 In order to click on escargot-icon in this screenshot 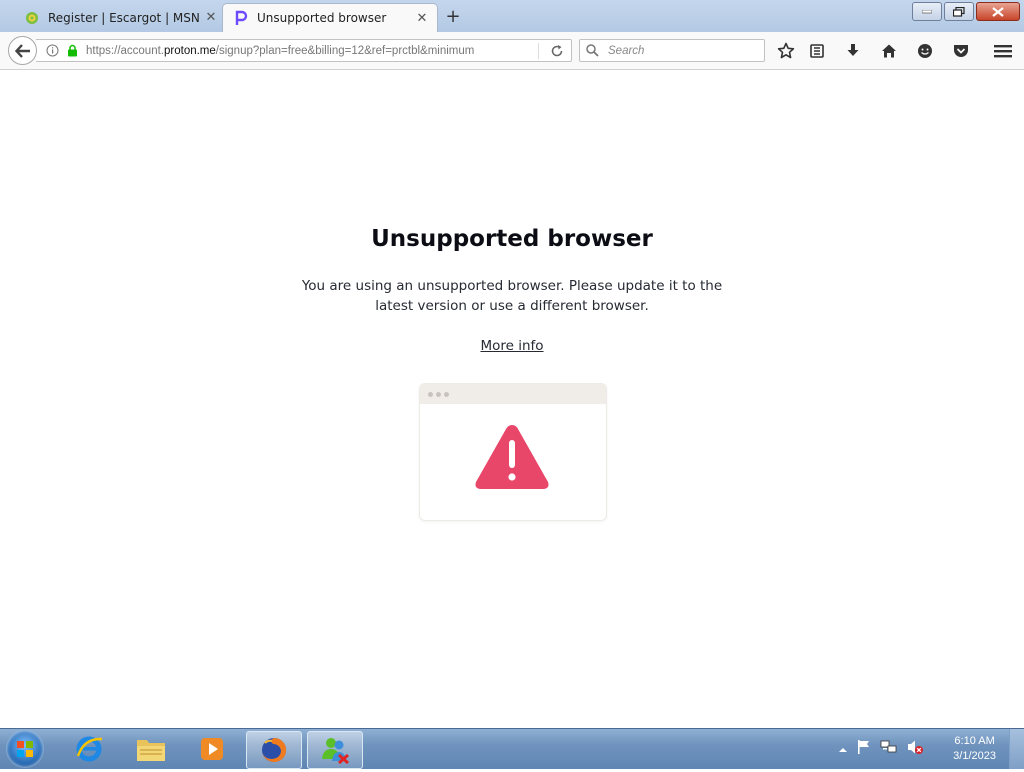, I will do `click(32, 18)`.